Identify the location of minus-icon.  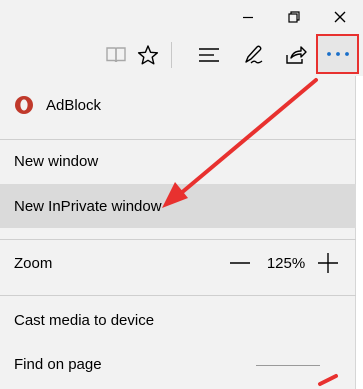
(240, 263).